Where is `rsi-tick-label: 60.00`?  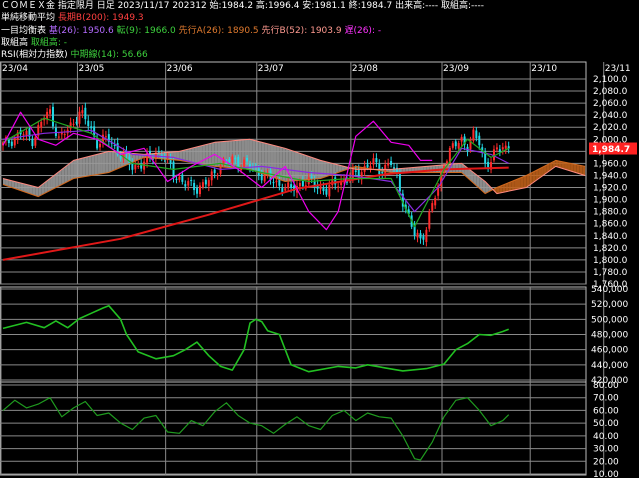 rsi-tick-label: 60.00 is located at coordinates (606, 411).